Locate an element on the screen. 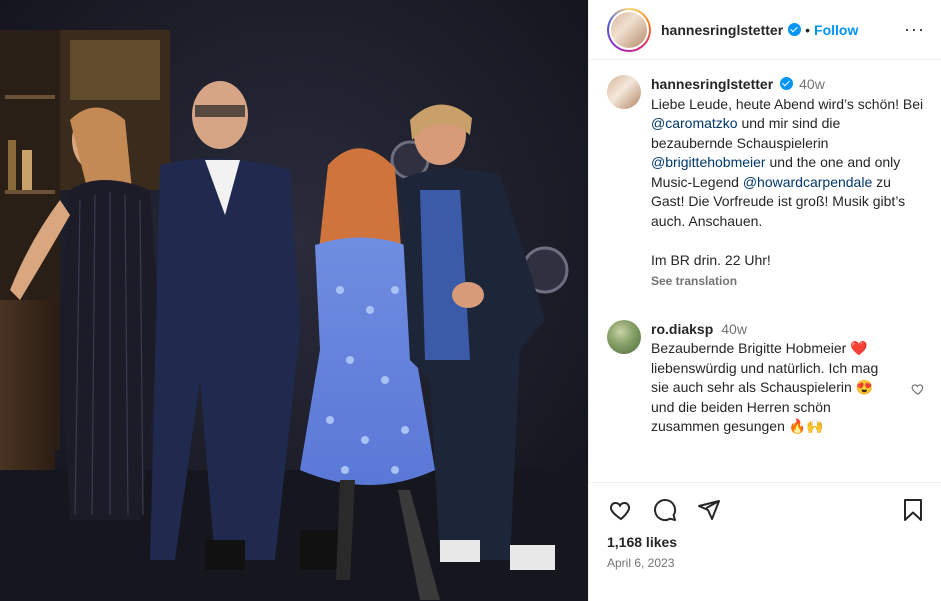 This screenshot has width=941, height=601. share-button is located at coordinates (709, 510).